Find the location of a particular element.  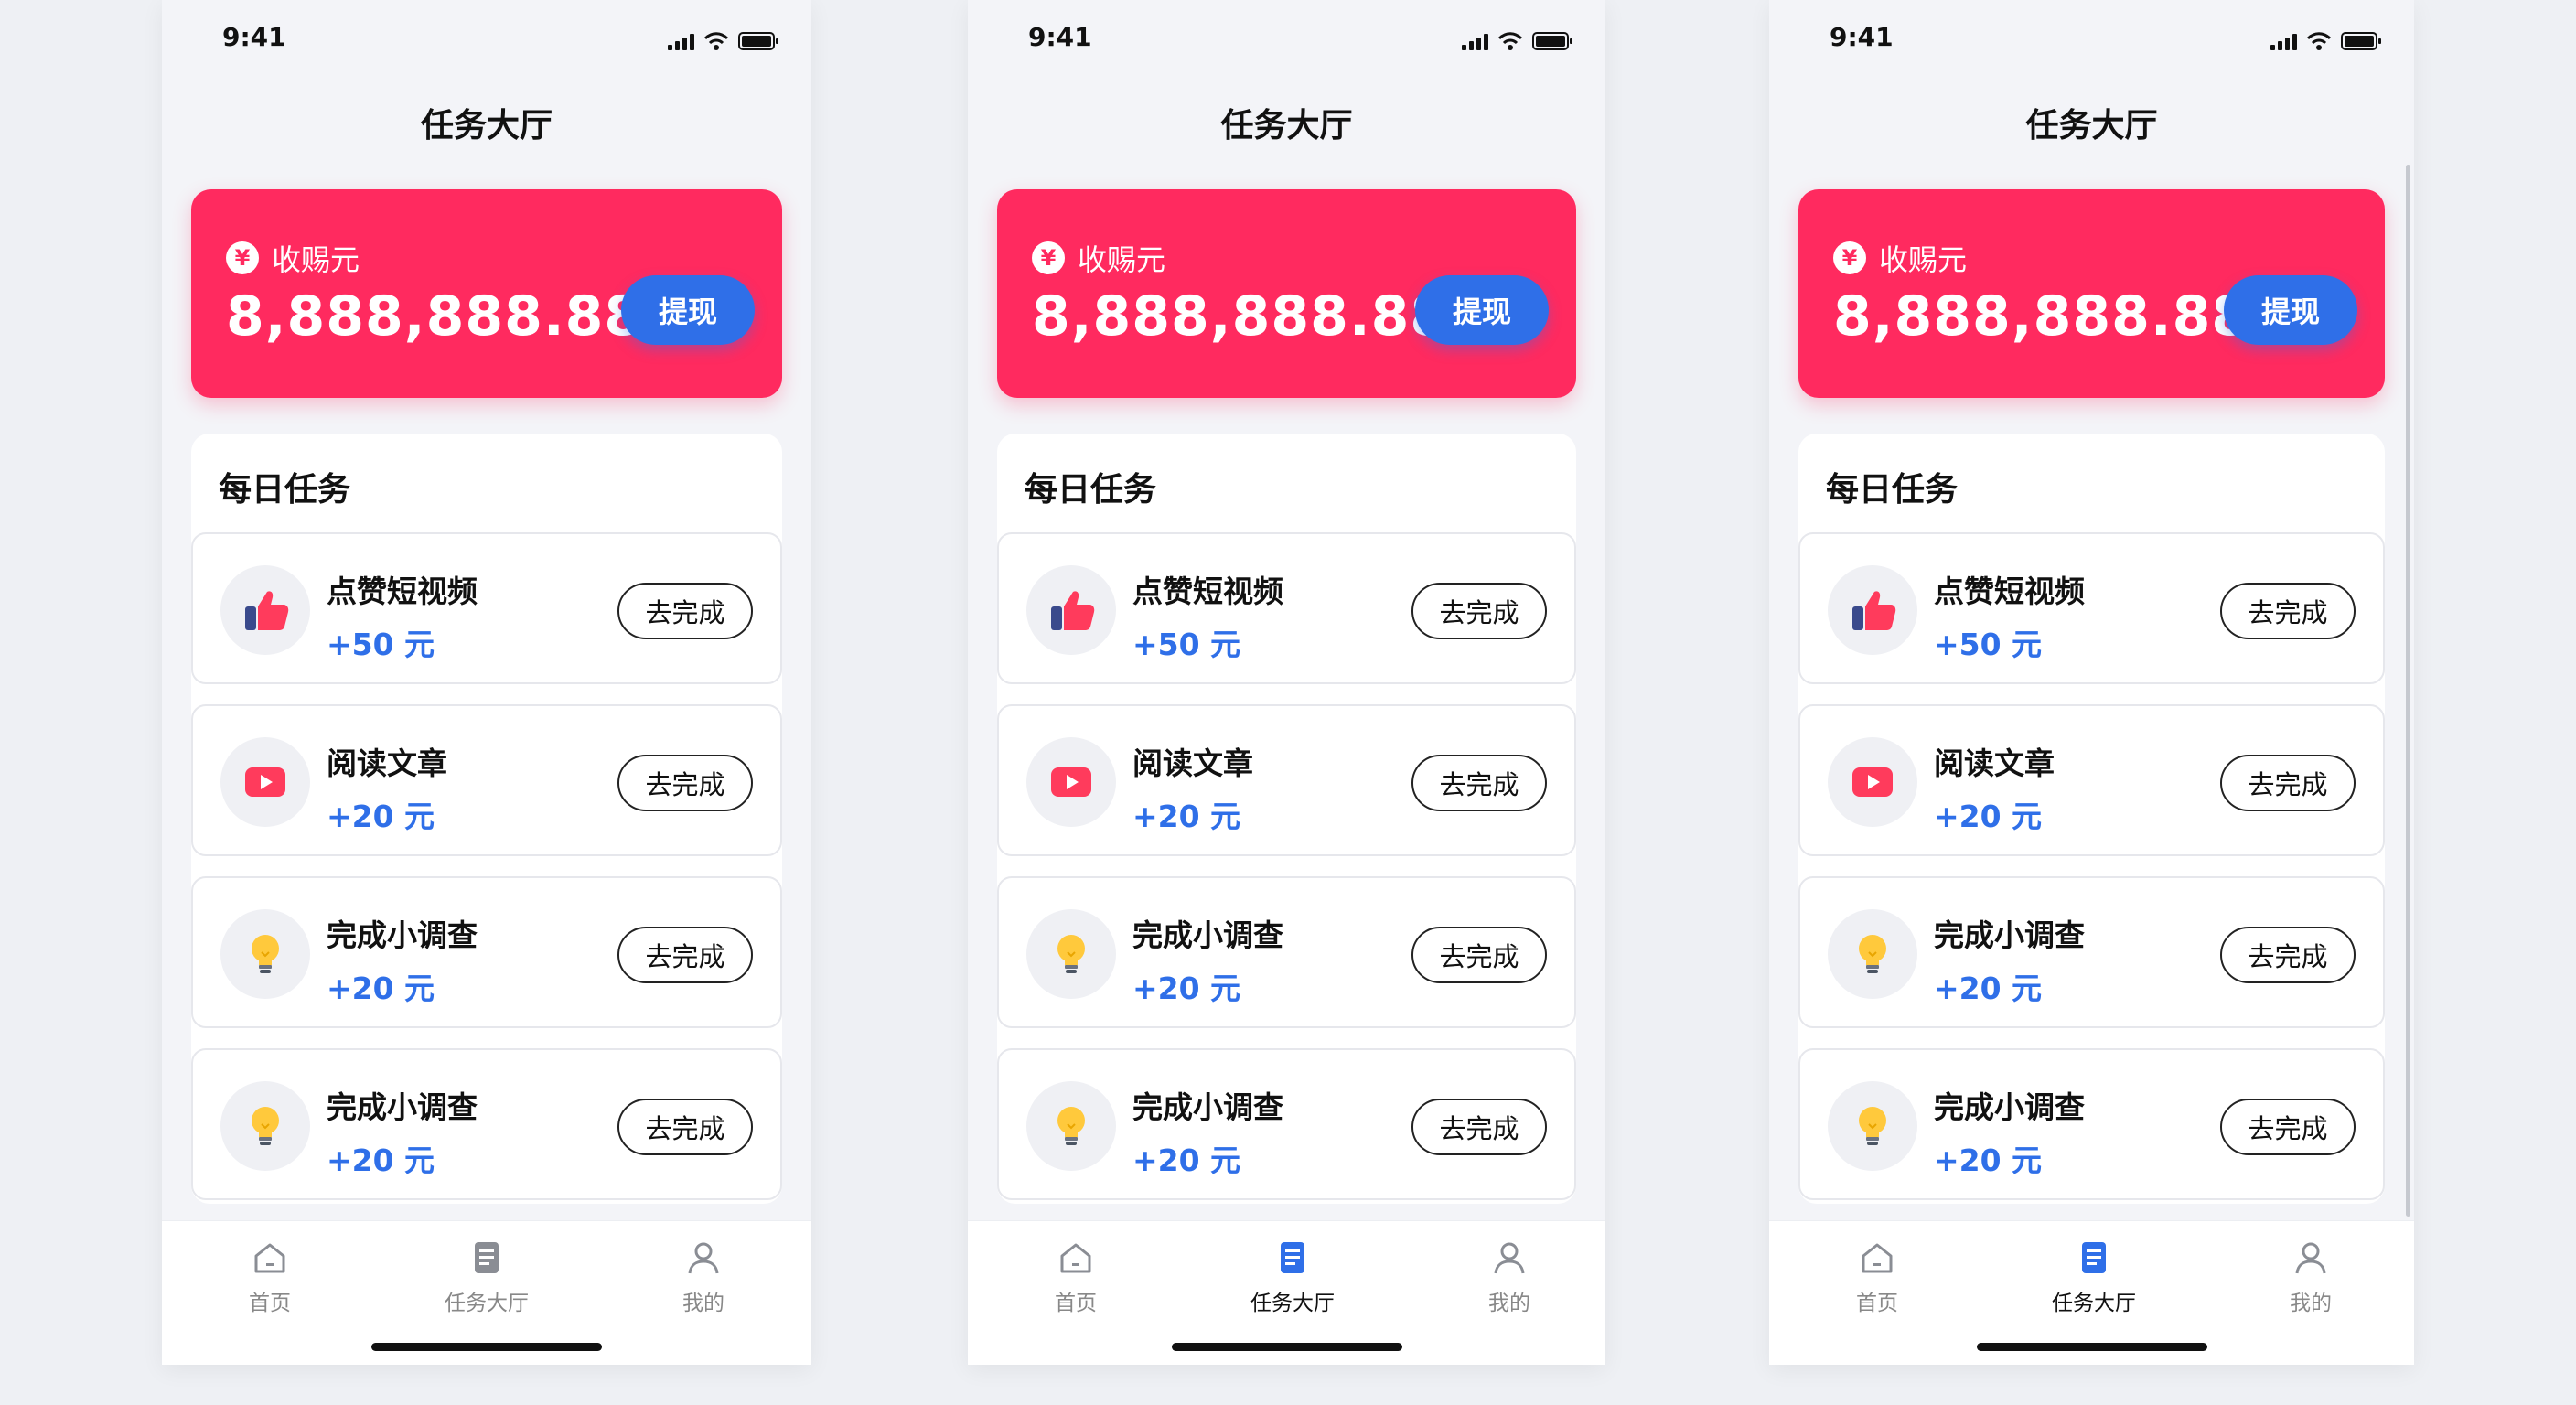

wifi-icon is located at coordinates (1510, 41).